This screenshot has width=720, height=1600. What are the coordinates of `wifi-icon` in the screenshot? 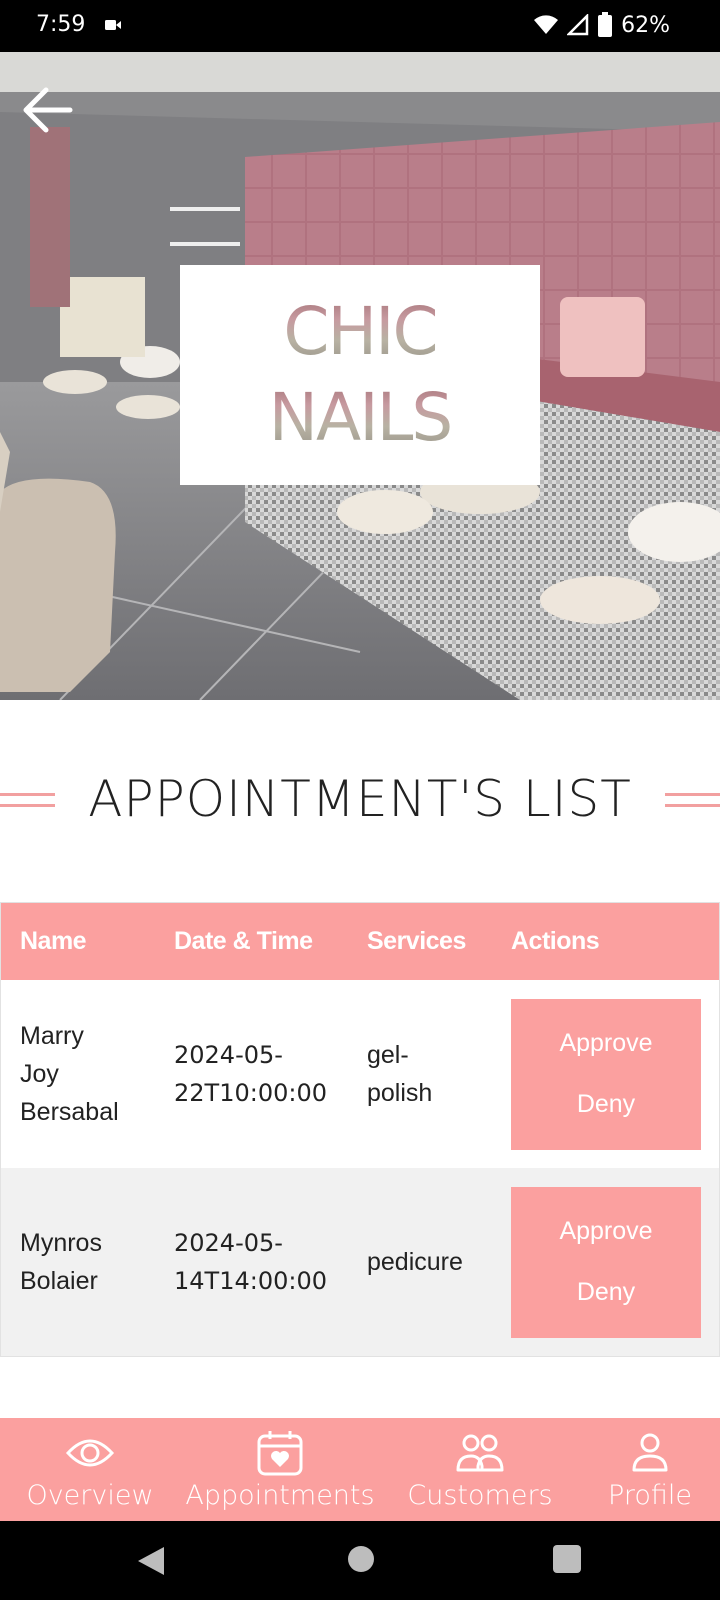 It's located at (546, 24).